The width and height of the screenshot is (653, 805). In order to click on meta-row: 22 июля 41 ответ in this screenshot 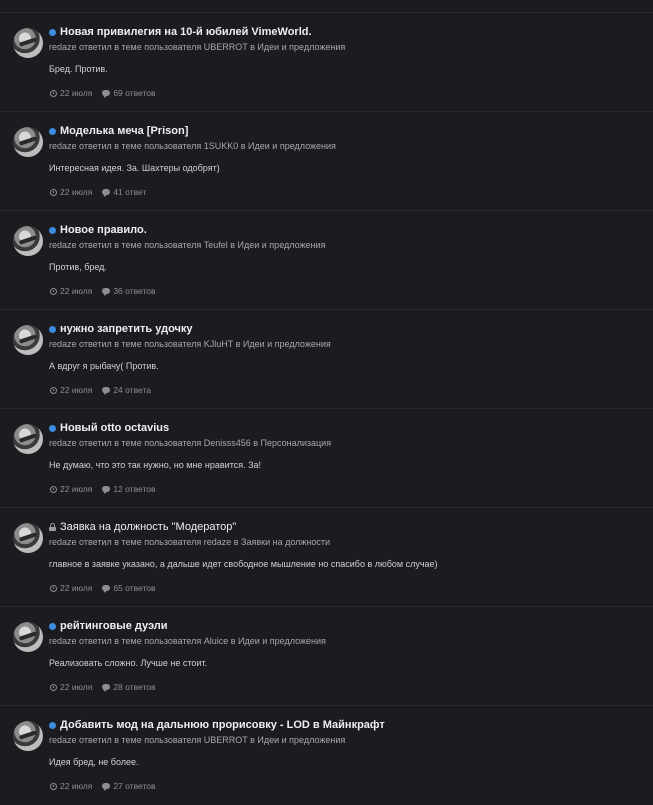, I will do `click(98, 192)`.